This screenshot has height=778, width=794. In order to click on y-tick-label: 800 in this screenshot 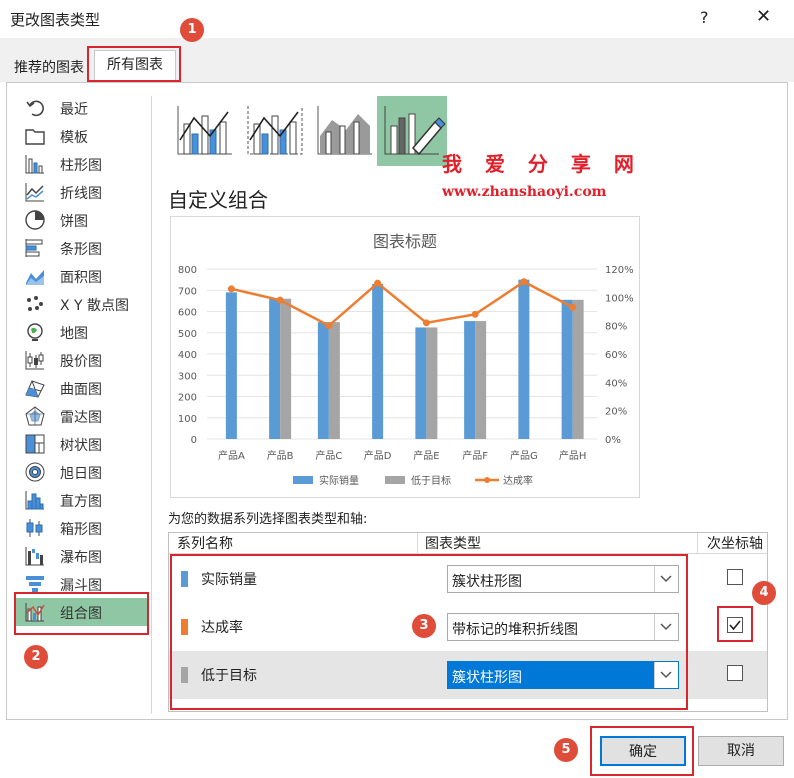, I will do `click(187, 270)`.